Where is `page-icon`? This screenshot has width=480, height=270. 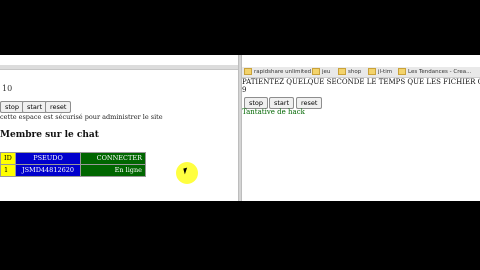 page-icon is located at coordinates (402, 71).